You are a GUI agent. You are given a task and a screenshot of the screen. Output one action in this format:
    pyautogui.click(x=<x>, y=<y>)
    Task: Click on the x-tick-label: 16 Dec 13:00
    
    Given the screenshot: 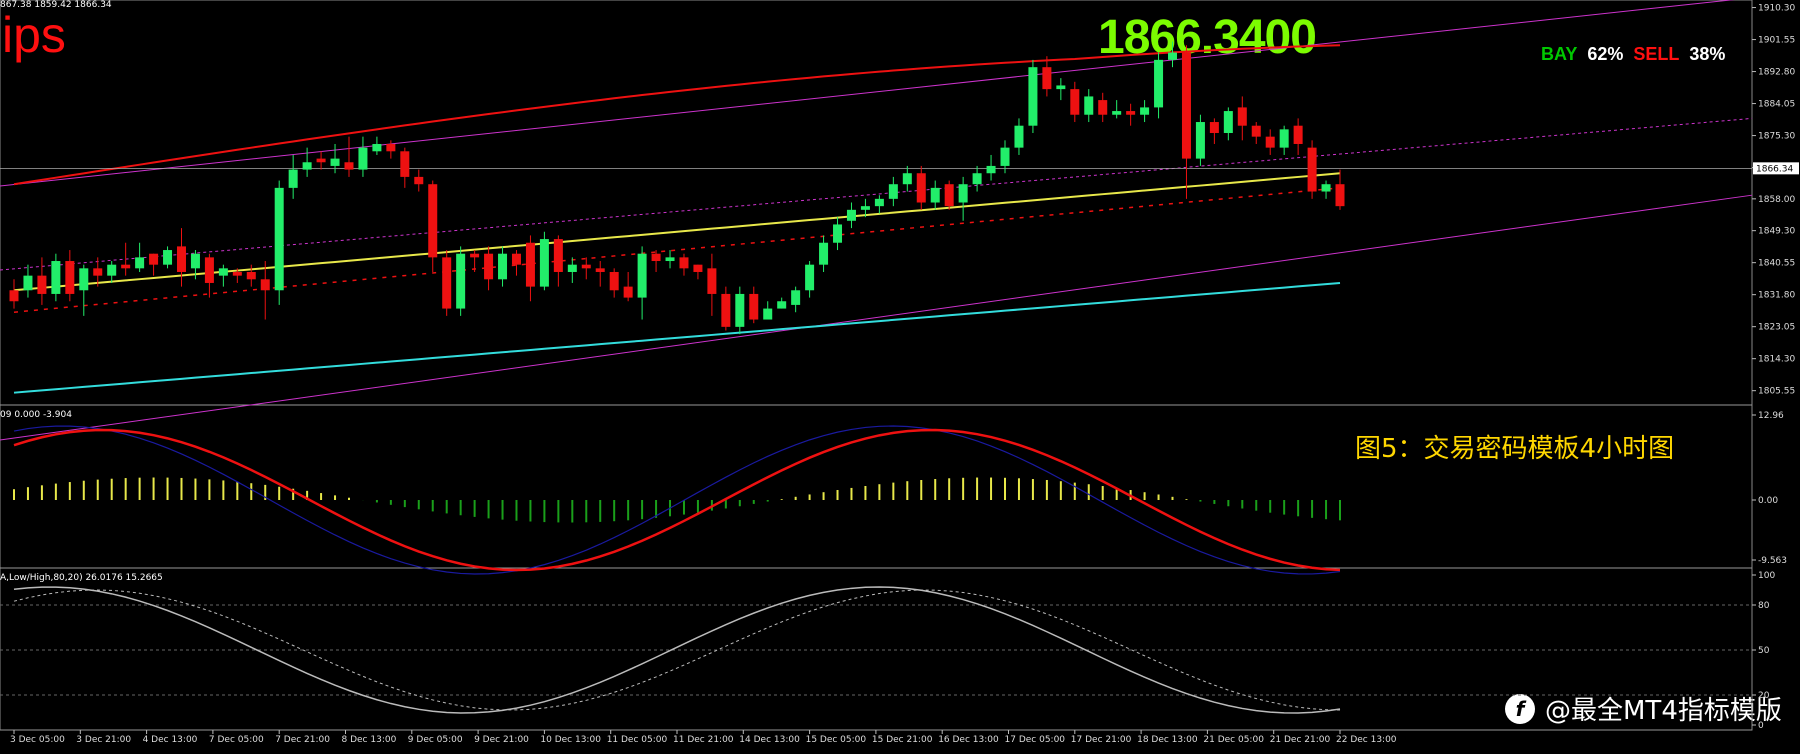 What is the action you would take?
    pyautogui.click(x=968, y=740)
    